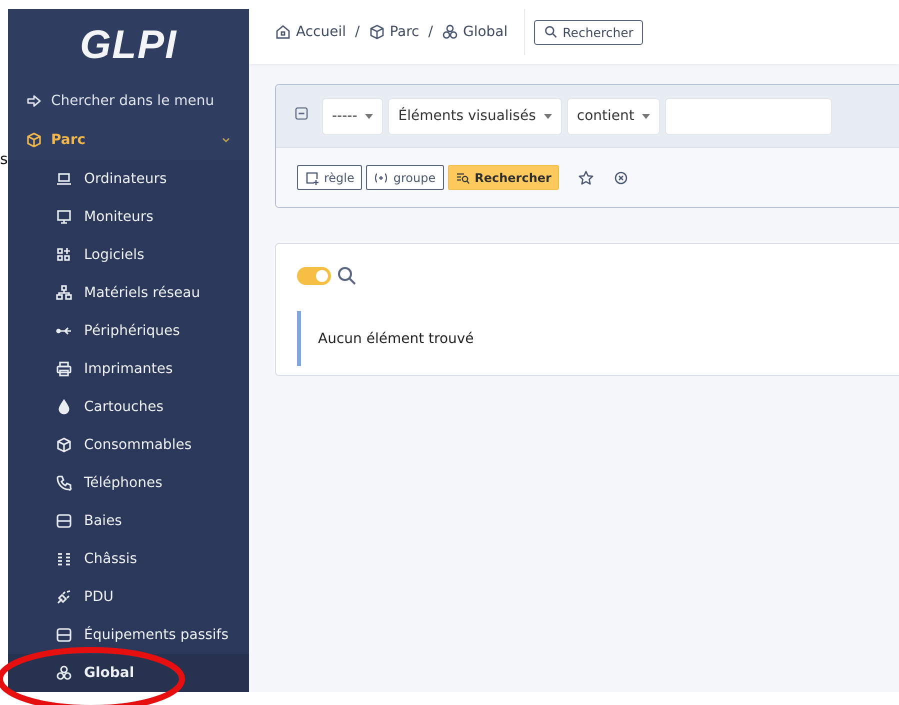 The image size is (899, 705). What do you see at coordinates (312, 177) in the screenshot?
I see `add-rule-icon` at bounding box center [312, 177].